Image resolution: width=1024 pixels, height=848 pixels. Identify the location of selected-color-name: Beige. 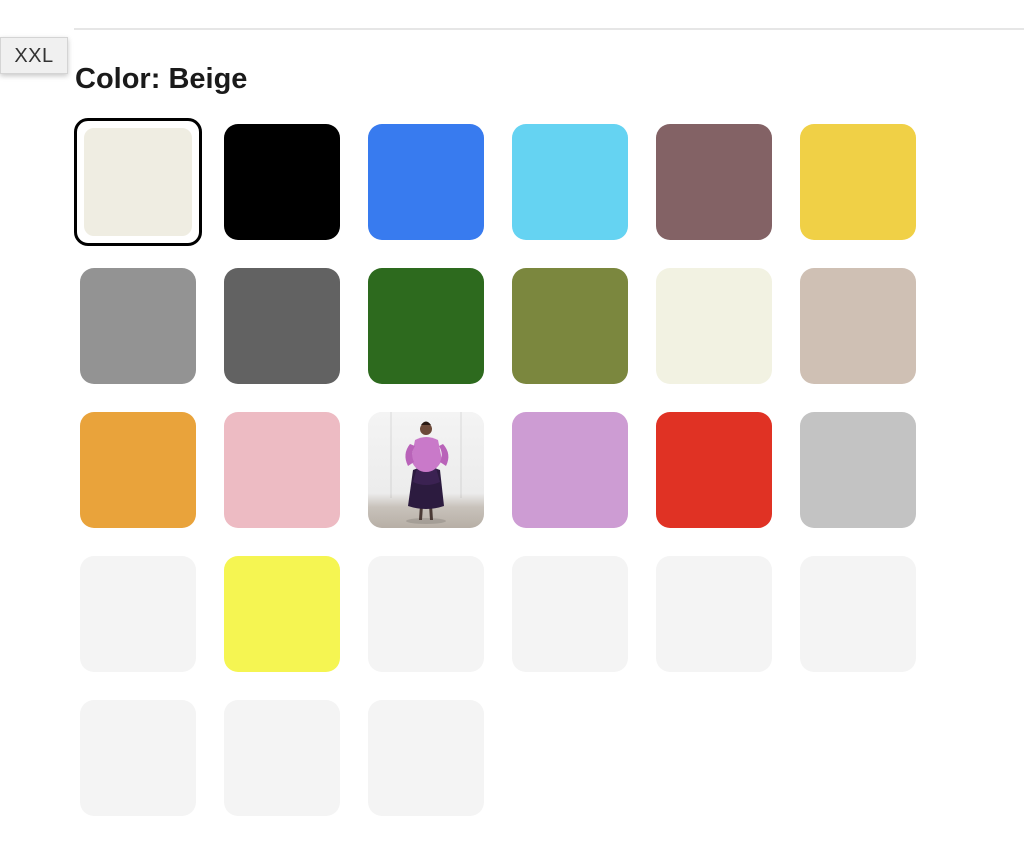
(208, 79).